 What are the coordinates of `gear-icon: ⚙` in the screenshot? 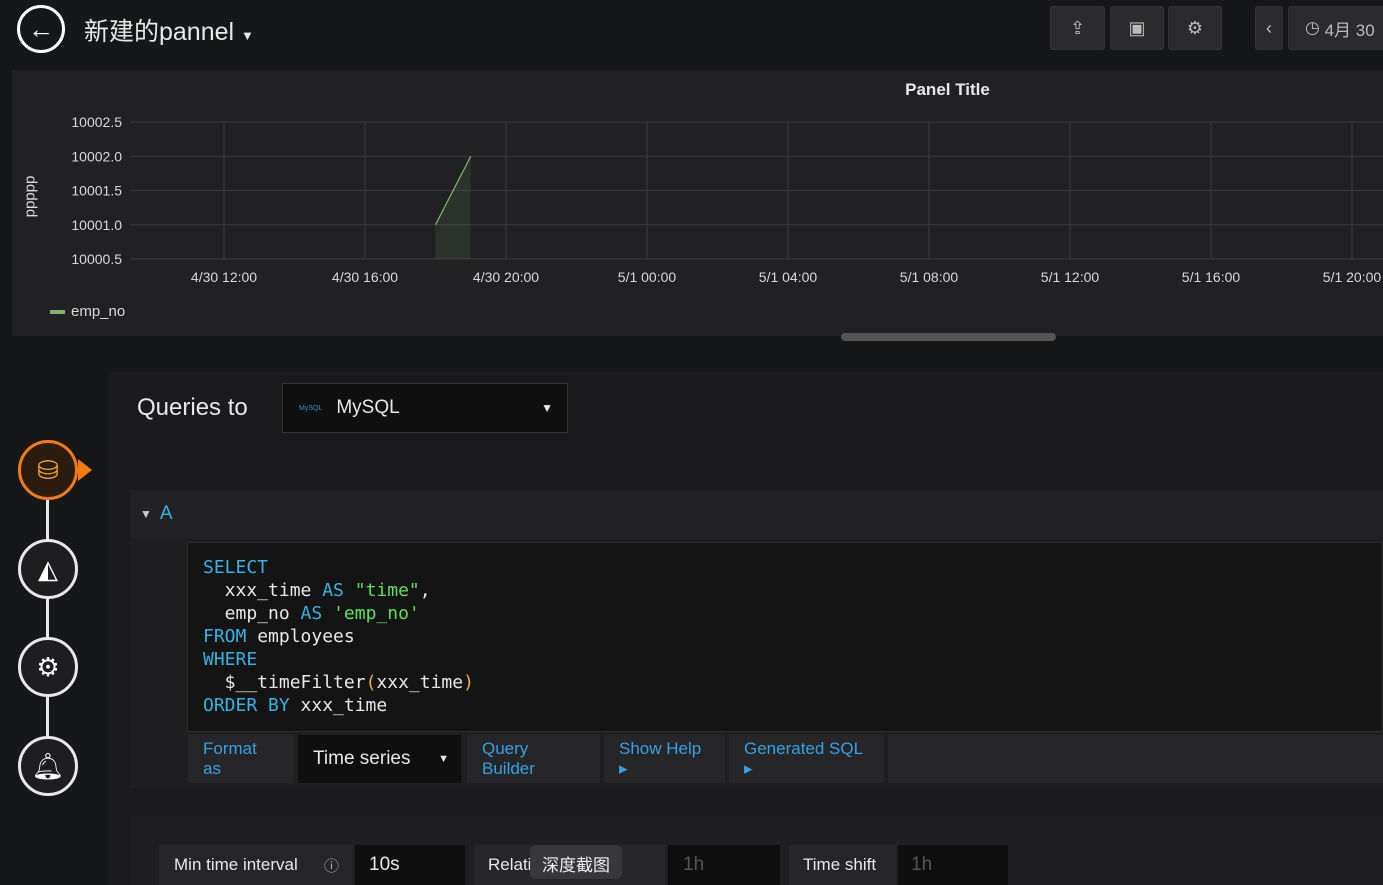 It's located at (1195, 27).